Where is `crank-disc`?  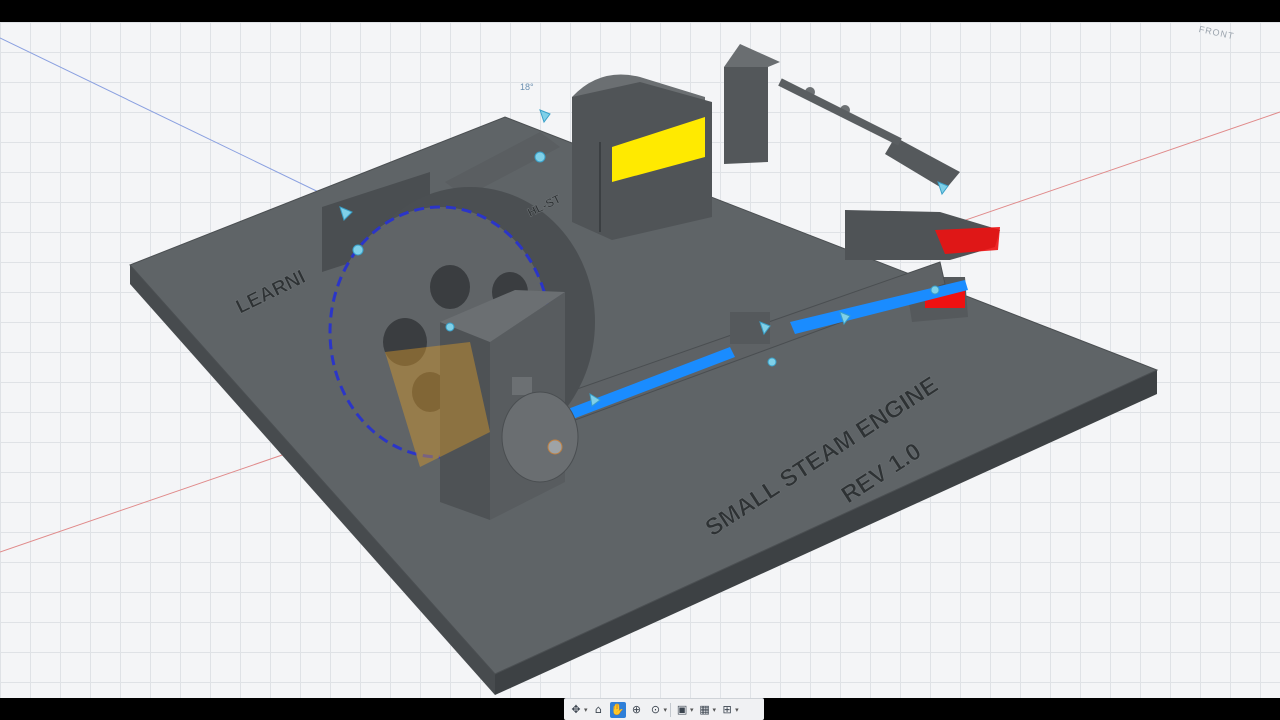
crank-disc is located at coordinates (540, 437).